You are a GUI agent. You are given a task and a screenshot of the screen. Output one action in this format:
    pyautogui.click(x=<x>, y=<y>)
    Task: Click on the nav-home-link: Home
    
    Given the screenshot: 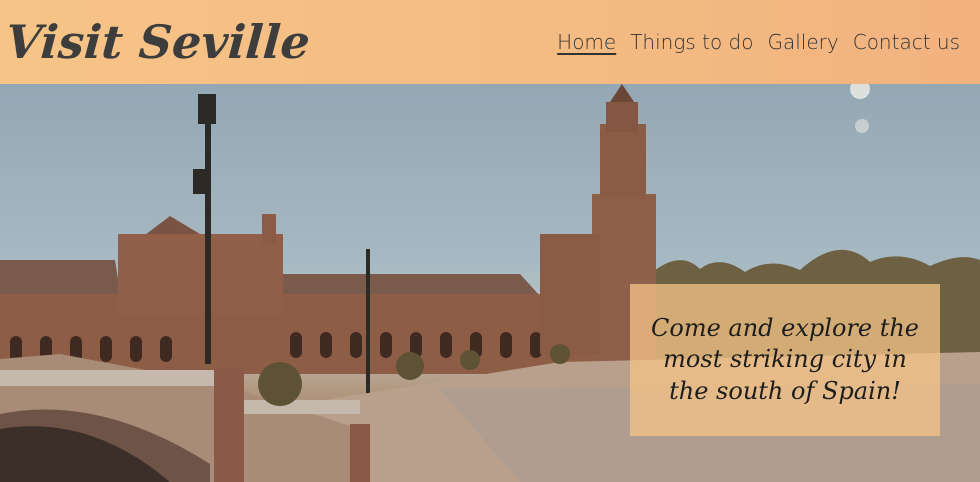 What is the action you would take?
    pyautogui.click(x=586, y=42)
    